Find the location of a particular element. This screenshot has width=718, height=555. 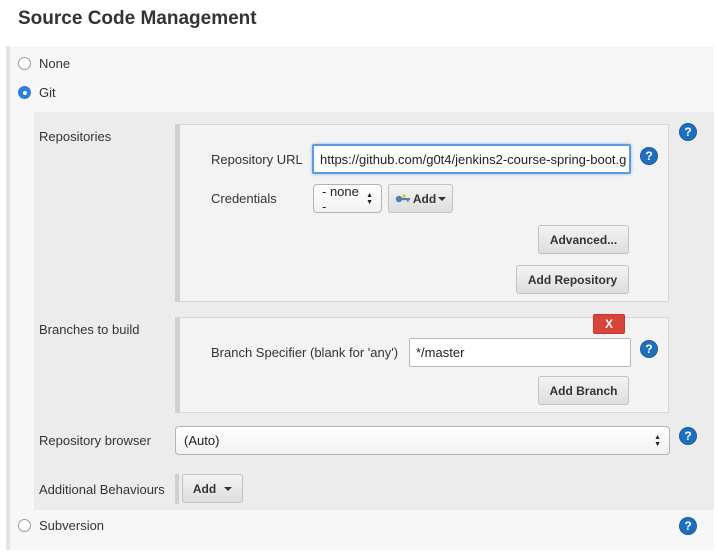

add-branch-button: Add Branch is located at coordinates (583, 390).